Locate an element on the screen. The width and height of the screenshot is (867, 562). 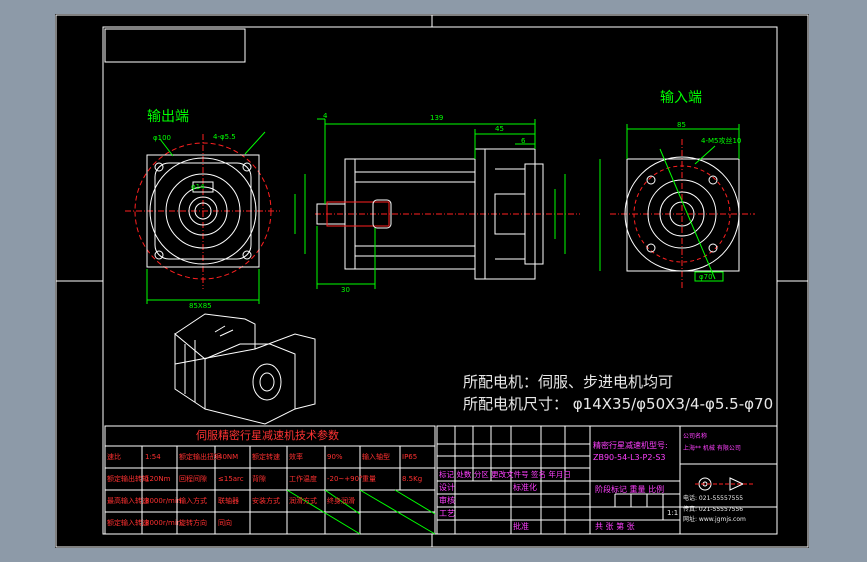
website: 网址: www.jgmjs.com is located at coordinates (714, 519).